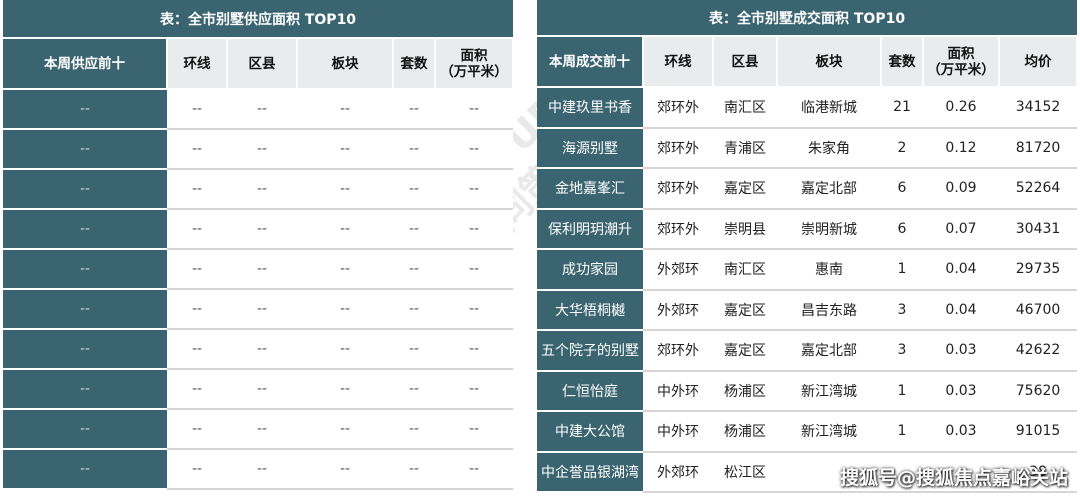 Image resolution: width=1080 pixels, height=498 pixels. Describe the element at coordinates (678, 391) in the screenshot. I see `transaction-table-cell: 中外环` at that location.